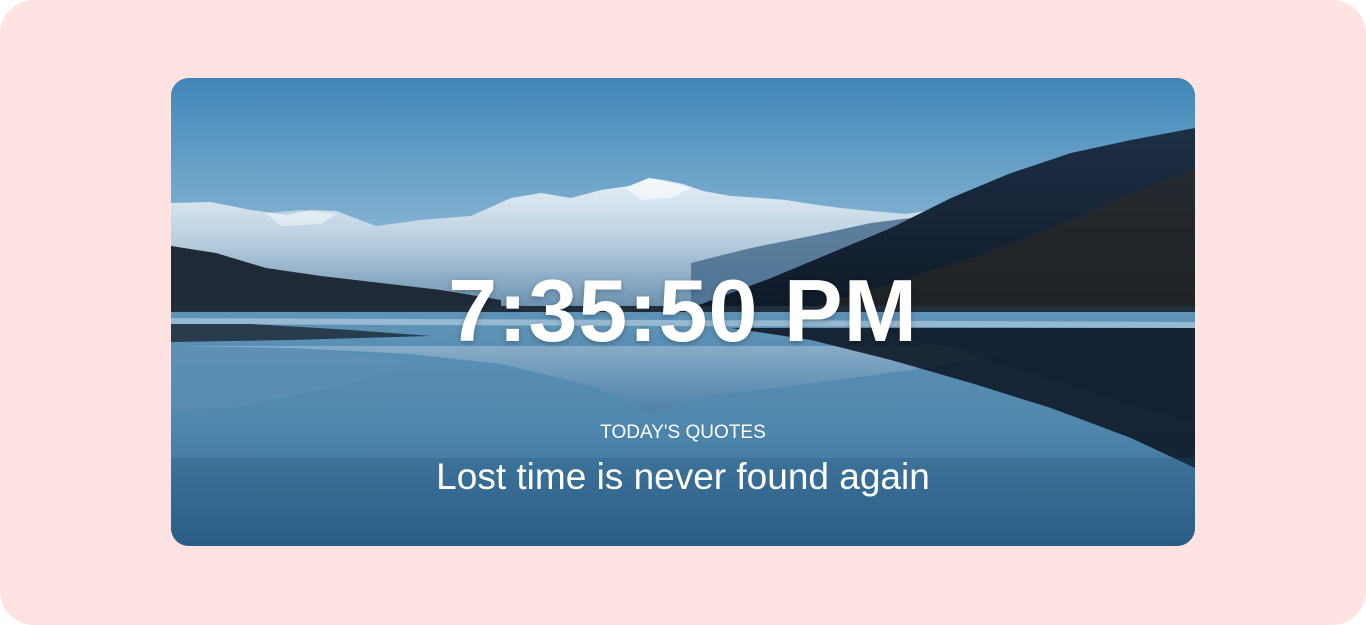  I want to click on digital-clock-time: 7:35:50 PM, so click(683, 310).